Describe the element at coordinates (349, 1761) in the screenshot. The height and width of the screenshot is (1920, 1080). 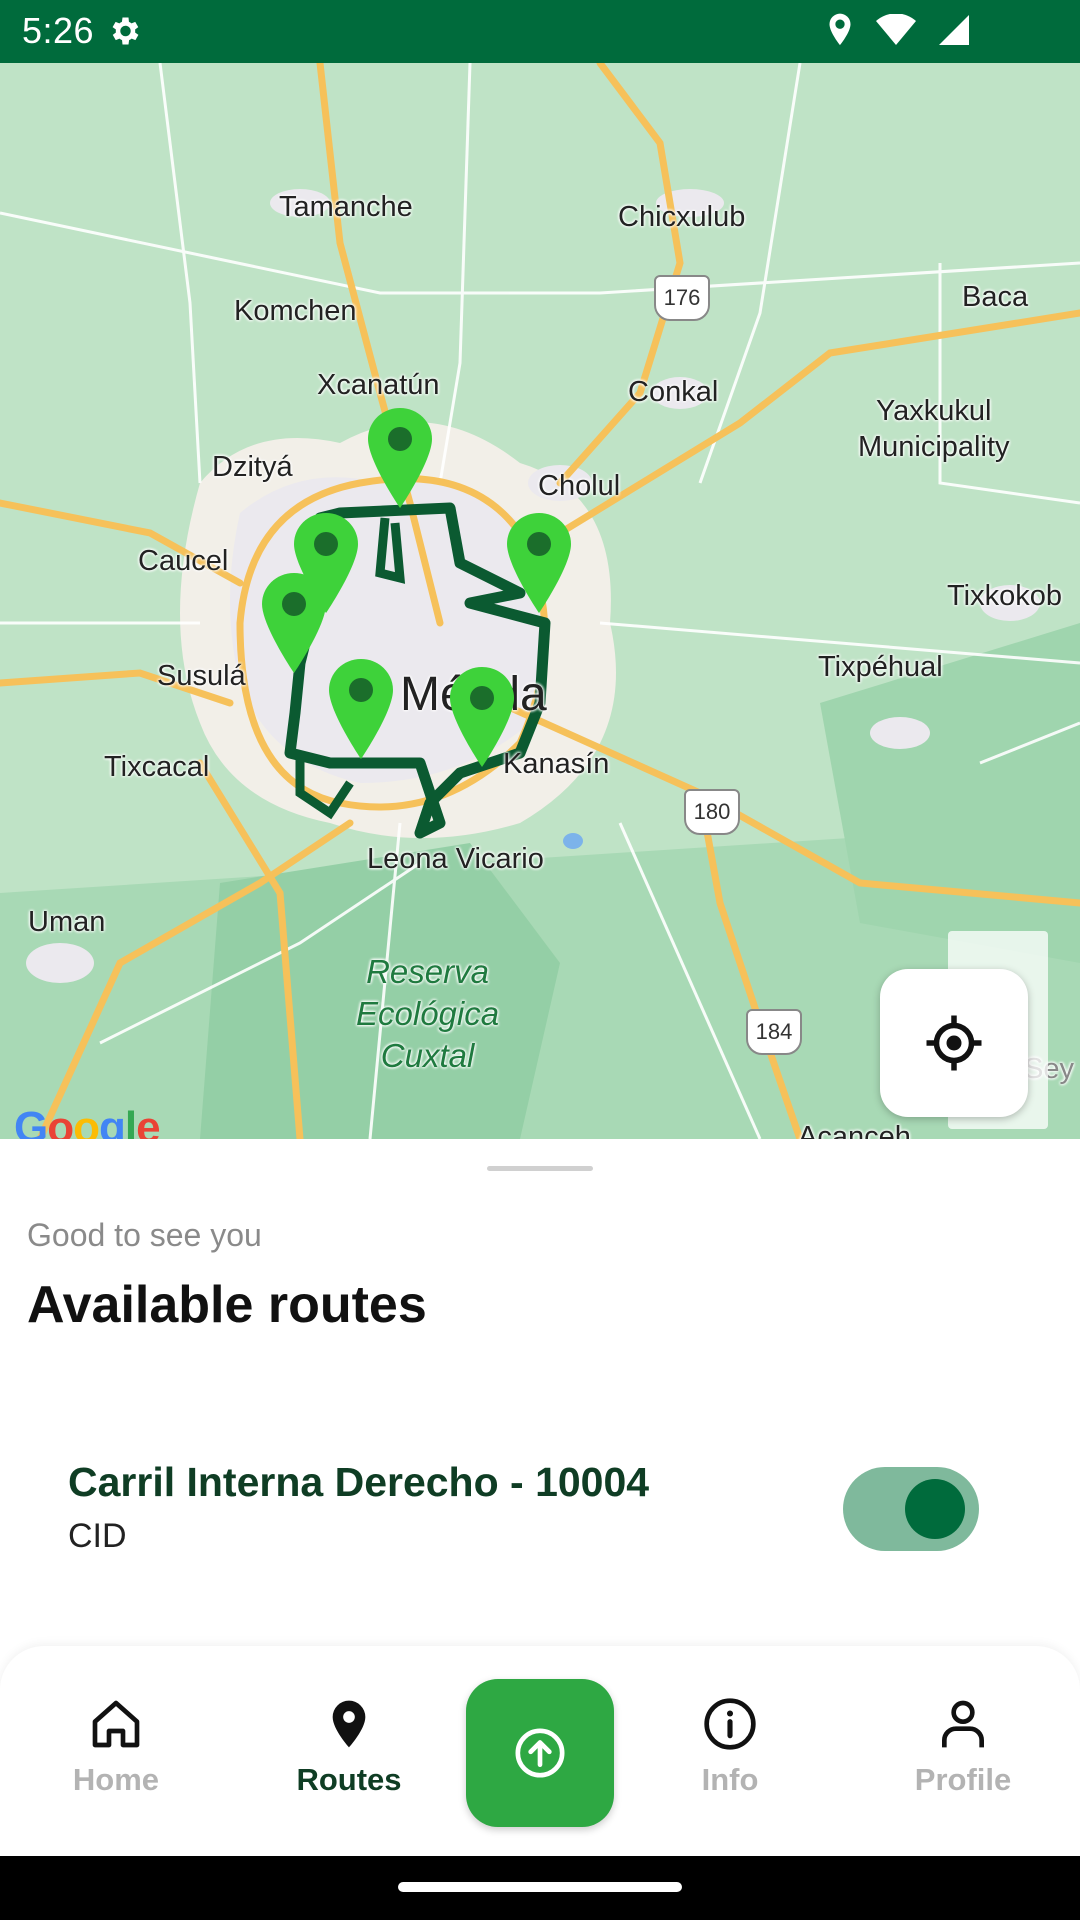
I see `nav-routes: Routes` at that location.